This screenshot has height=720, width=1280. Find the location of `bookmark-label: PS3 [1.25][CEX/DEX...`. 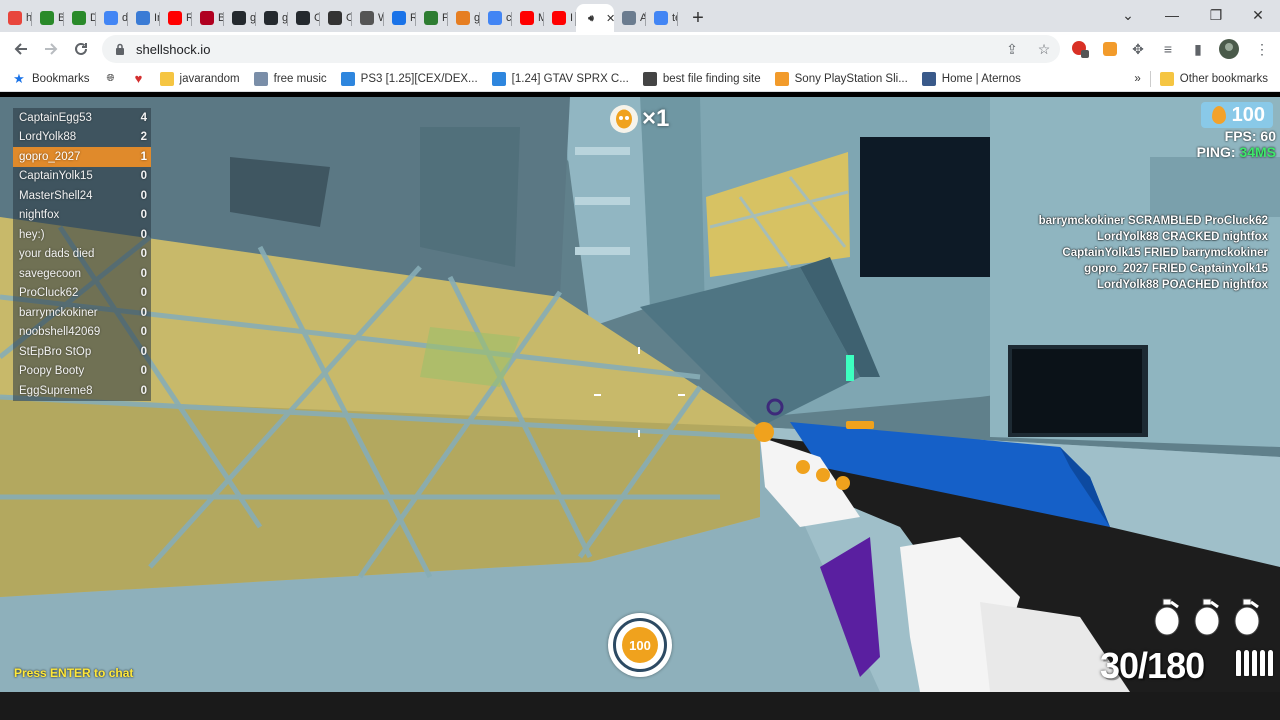

bookmark-label: PS3 [1.25][CEX/DEX... is located at coordinates (419, 78).